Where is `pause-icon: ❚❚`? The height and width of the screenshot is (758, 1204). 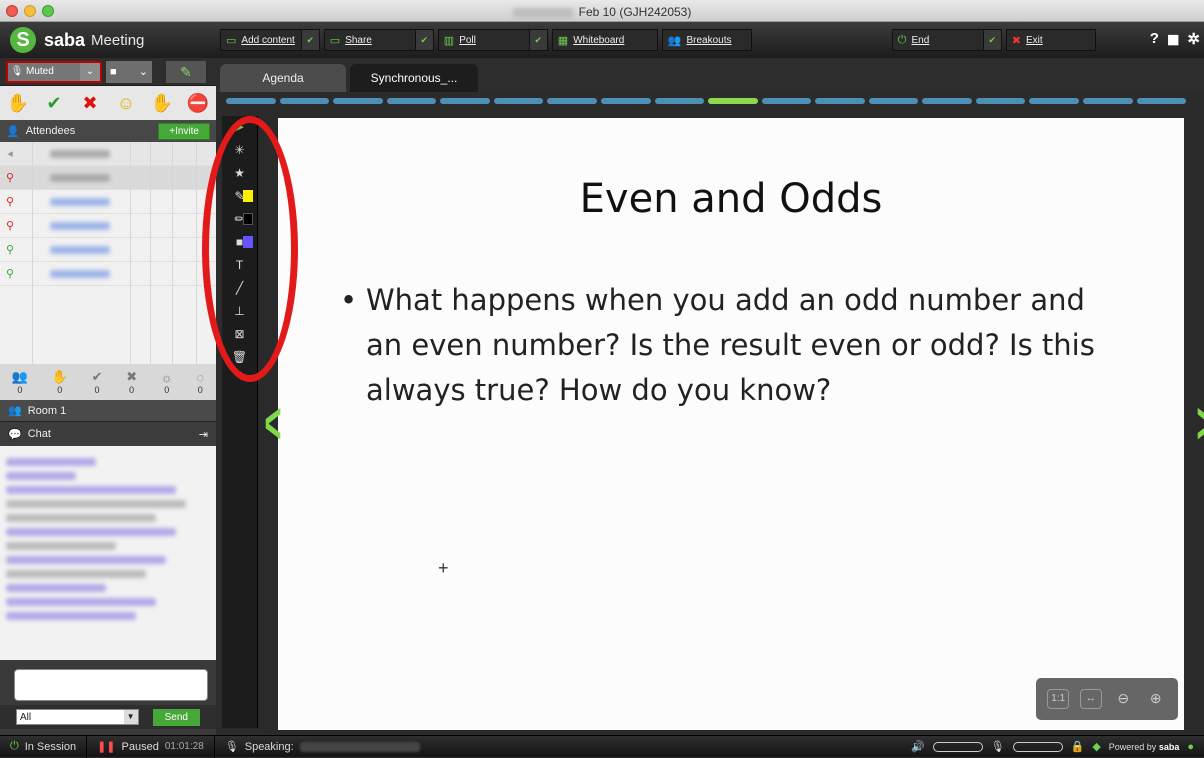 pause-icon: ❚❚ is located at coordinates (106, 747).